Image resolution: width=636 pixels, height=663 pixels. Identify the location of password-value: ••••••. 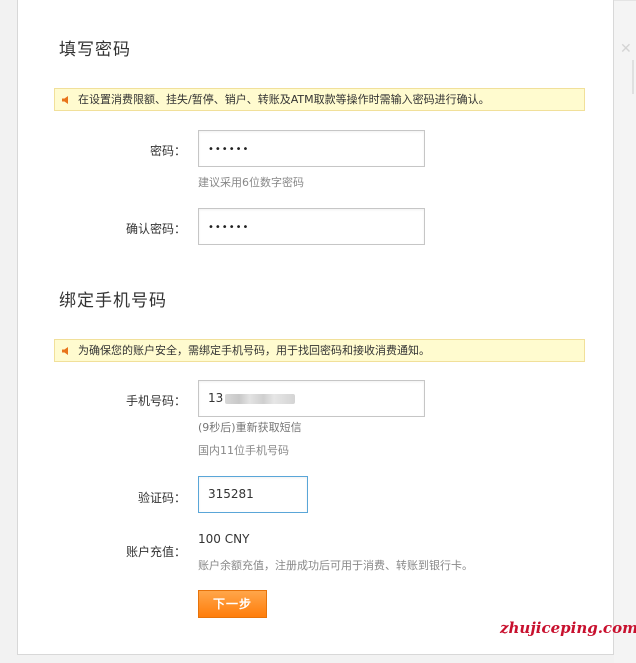
(229, 149).